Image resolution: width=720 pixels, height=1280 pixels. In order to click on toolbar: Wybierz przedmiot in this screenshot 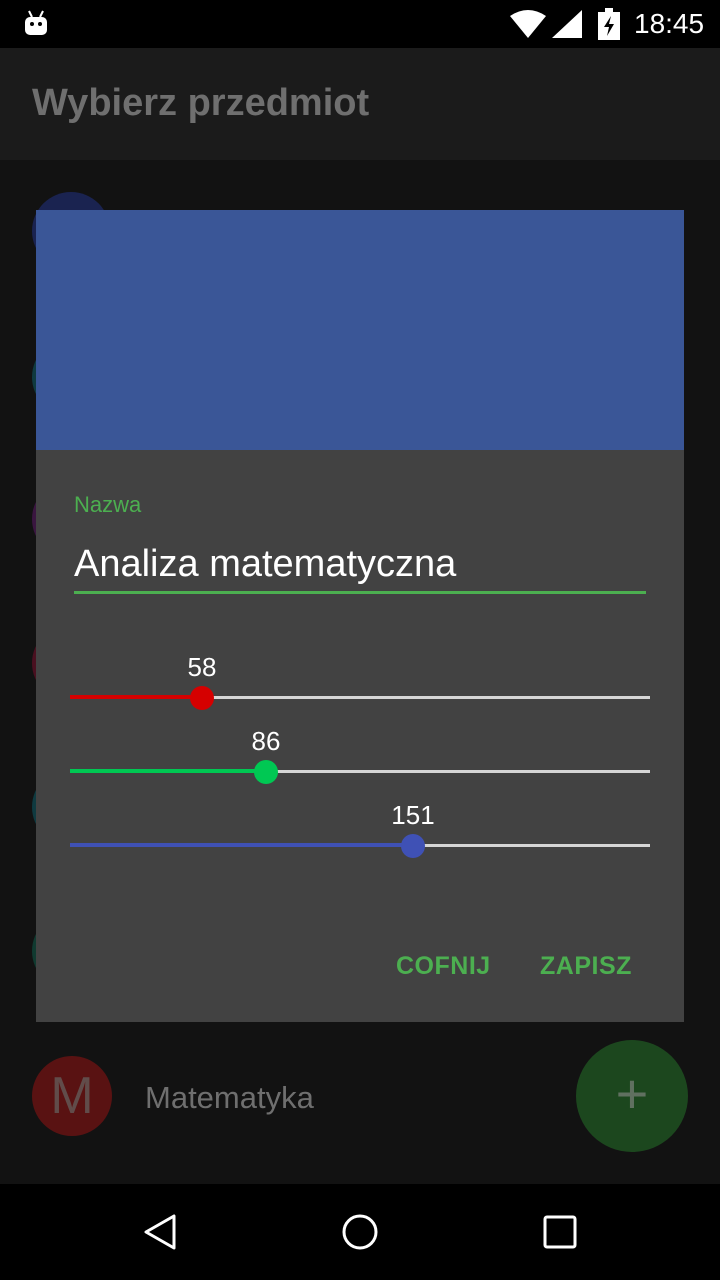, I will do `click(360, 104)`.